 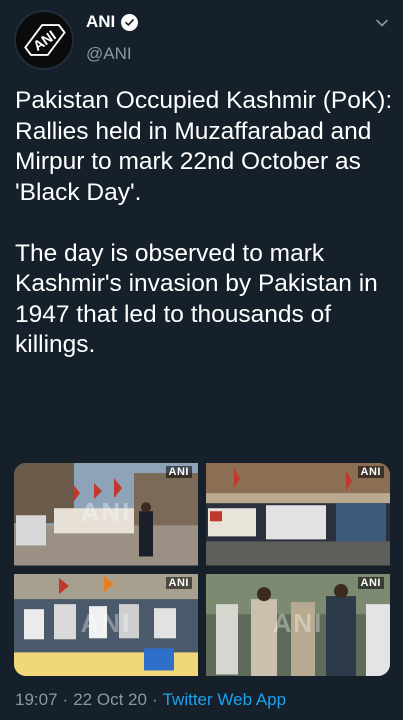 What do you see at coordinates (150, 700) in the screenshot?
I see `tweet-meta: 19:07 · 22 Oct 20 · Twitter Web App` at bounding box center [150, 700].